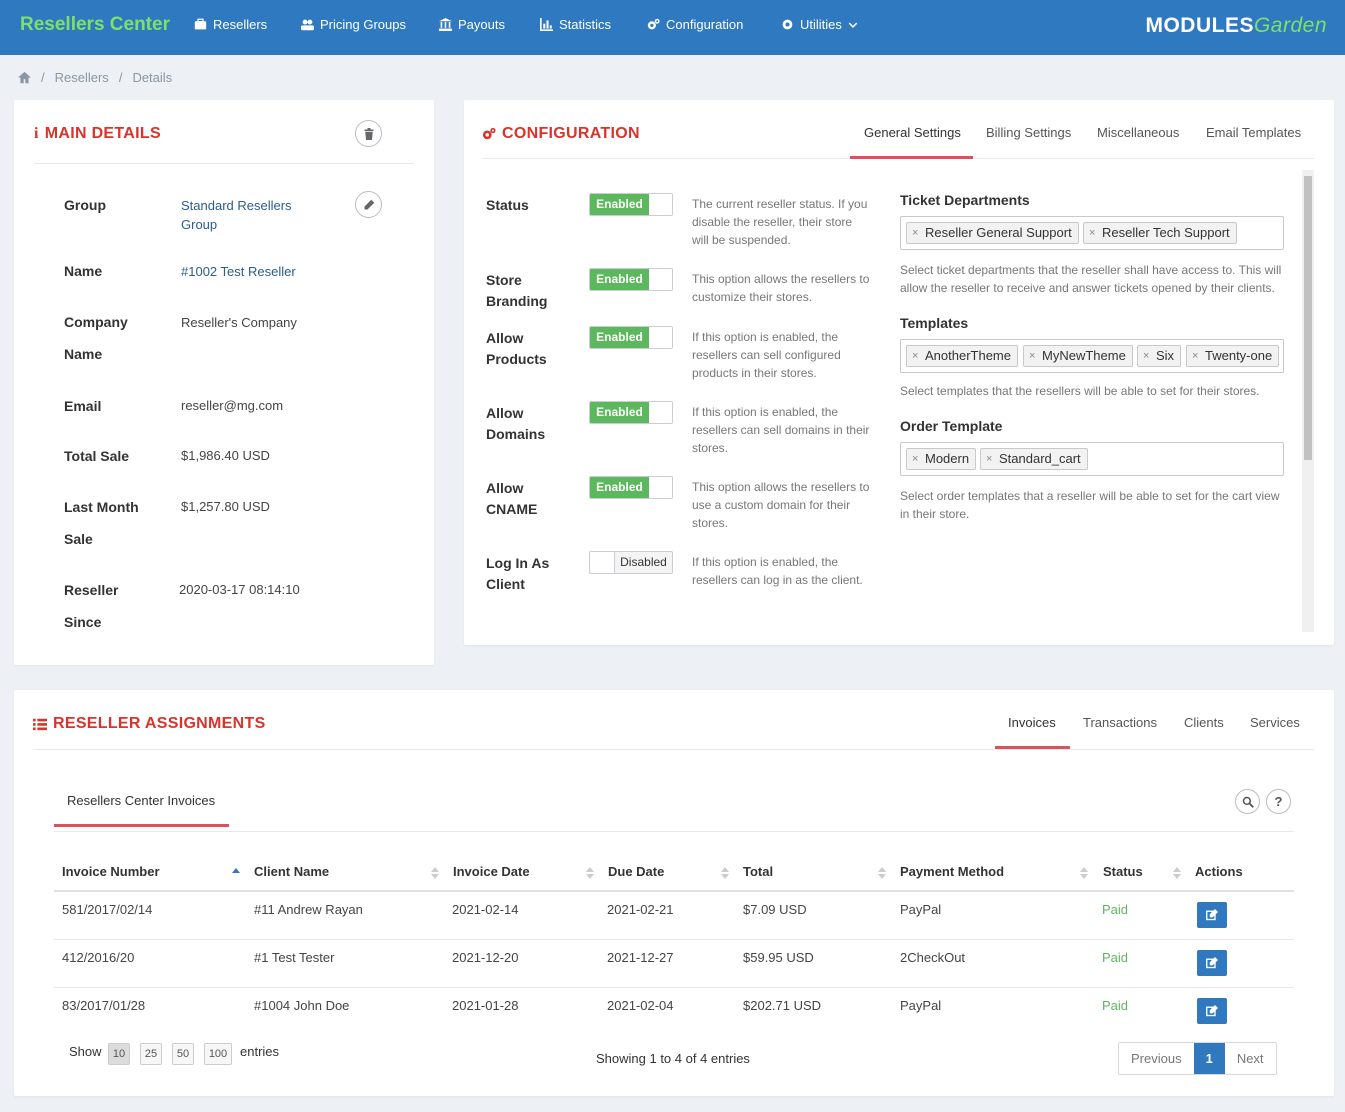 Image resolution: width=1345 pixels, height=1112 pixels. What do you see at coordinates (111, 871) in the screenshot?
I see `col-invoice-number: Invoice Number` at bounding box center [111, 871].